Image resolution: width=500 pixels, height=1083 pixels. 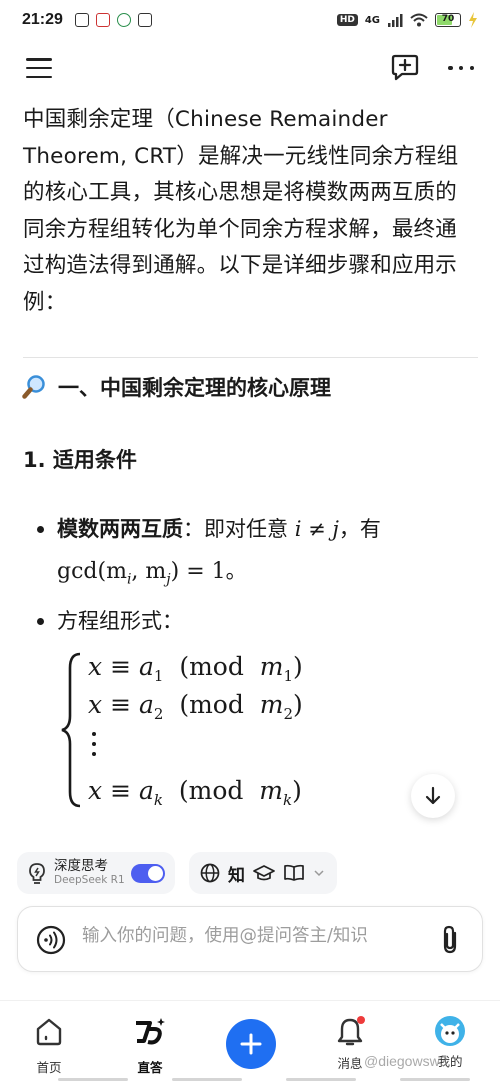 I want to click on subsection-title: 1. 适用条件, so click(x=80, y=460).